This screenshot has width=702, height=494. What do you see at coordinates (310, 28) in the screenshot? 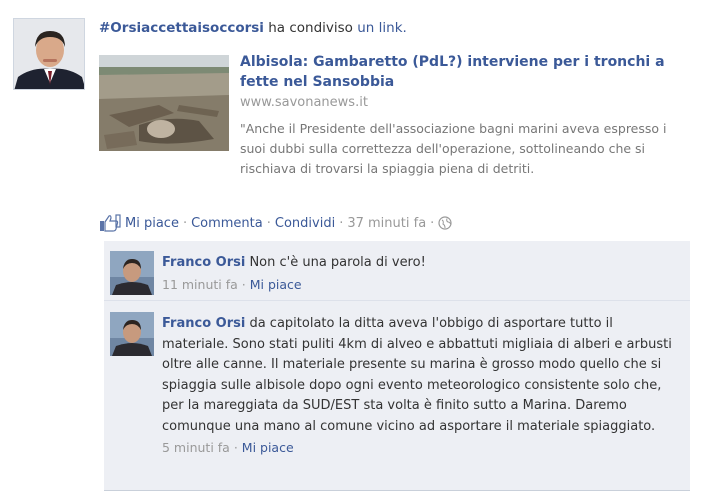
I see `story-verb: ha condiviso` at bounding box center [310, 28].